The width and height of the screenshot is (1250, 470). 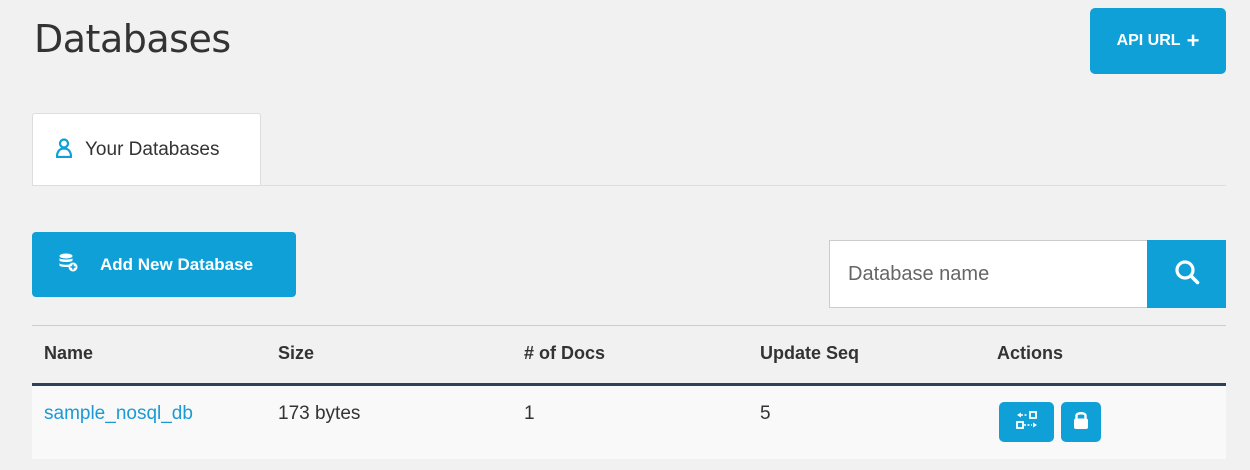 I want to click on table-top-divider, so click(x=629, y=325).